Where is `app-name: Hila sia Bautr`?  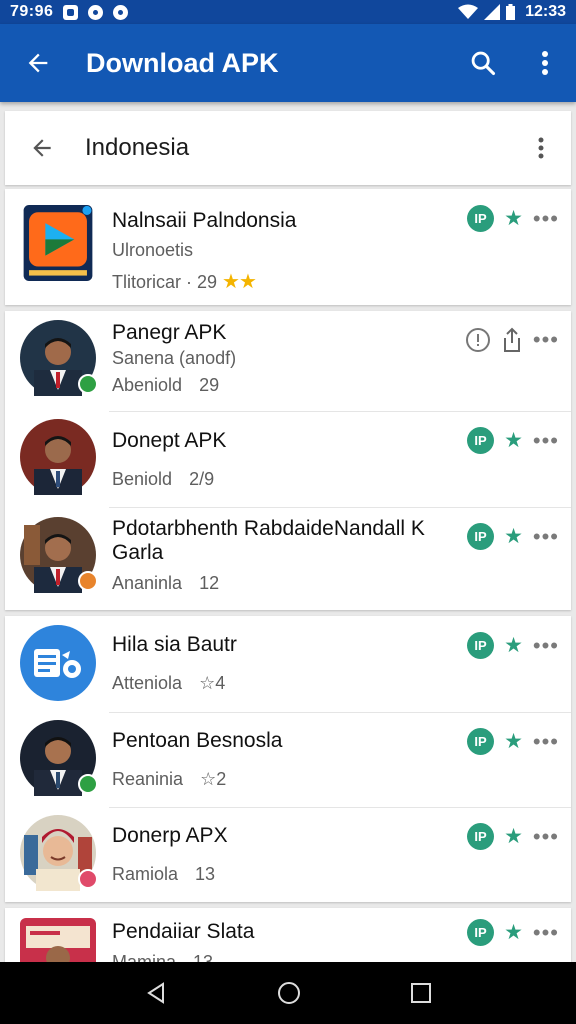 app-name: Hila sia Bautr is located at coordinates (174, 644).